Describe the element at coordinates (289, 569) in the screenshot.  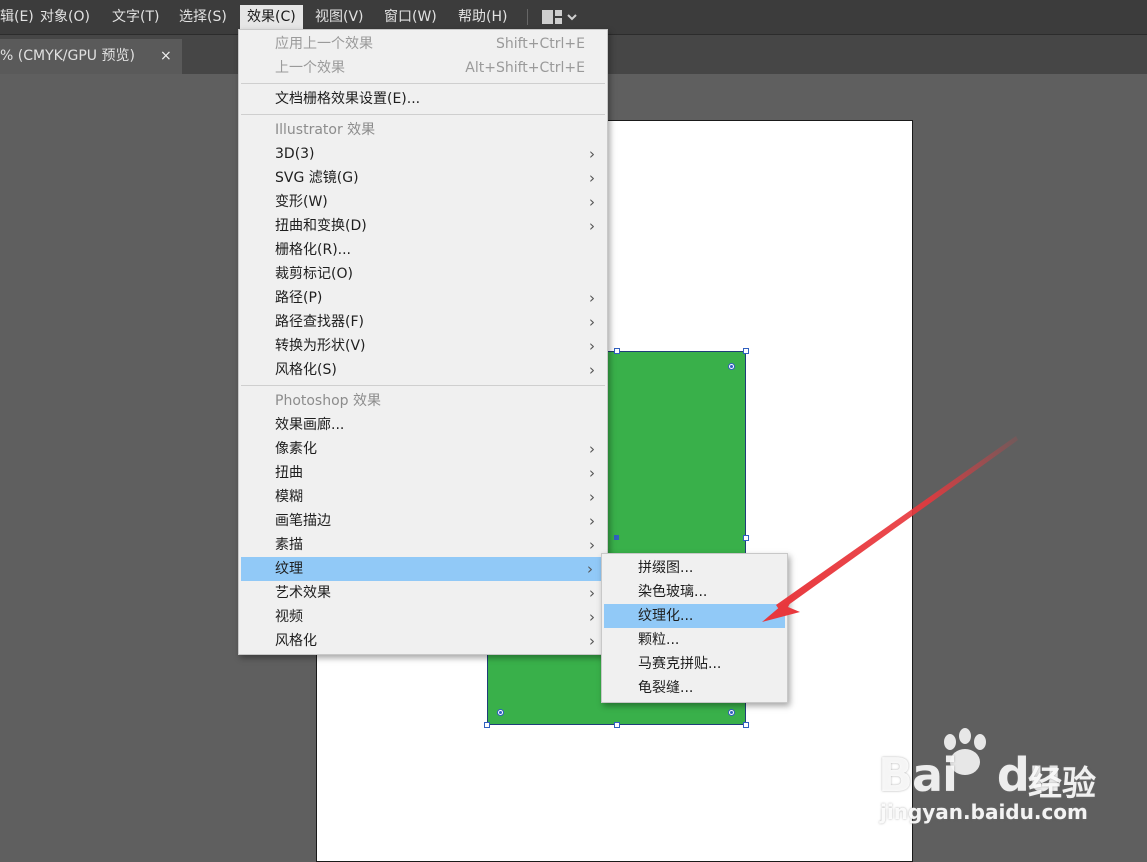
I see `menu-item-label: 纹理` at that location.